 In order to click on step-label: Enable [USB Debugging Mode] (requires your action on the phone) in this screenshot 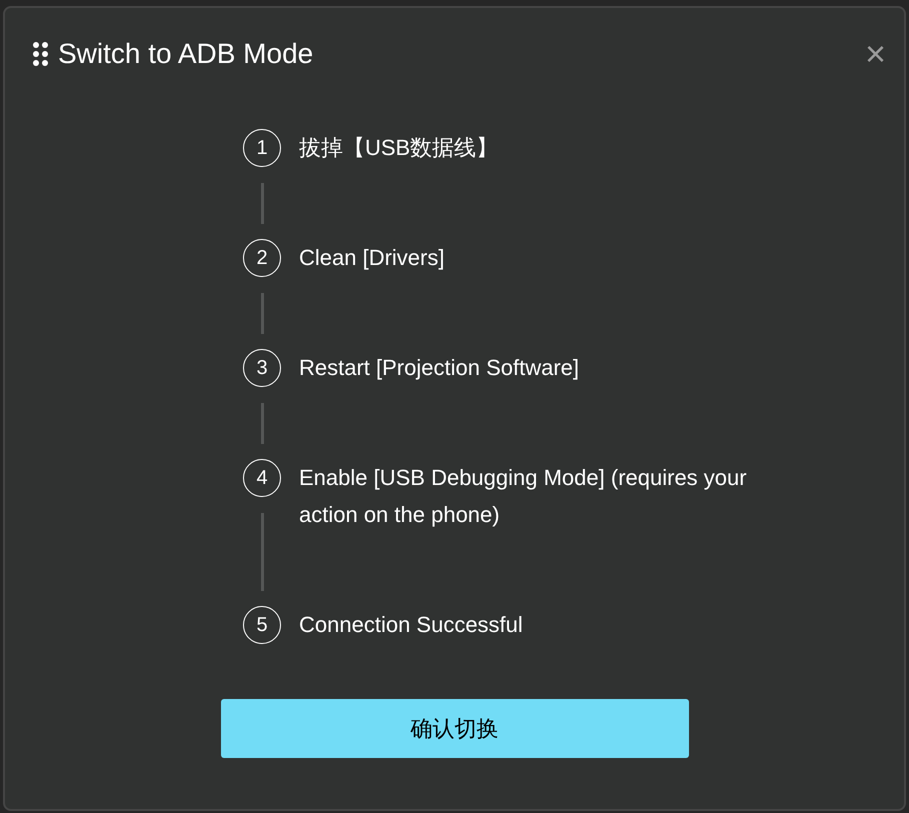, I will do `click(523, 496)`.